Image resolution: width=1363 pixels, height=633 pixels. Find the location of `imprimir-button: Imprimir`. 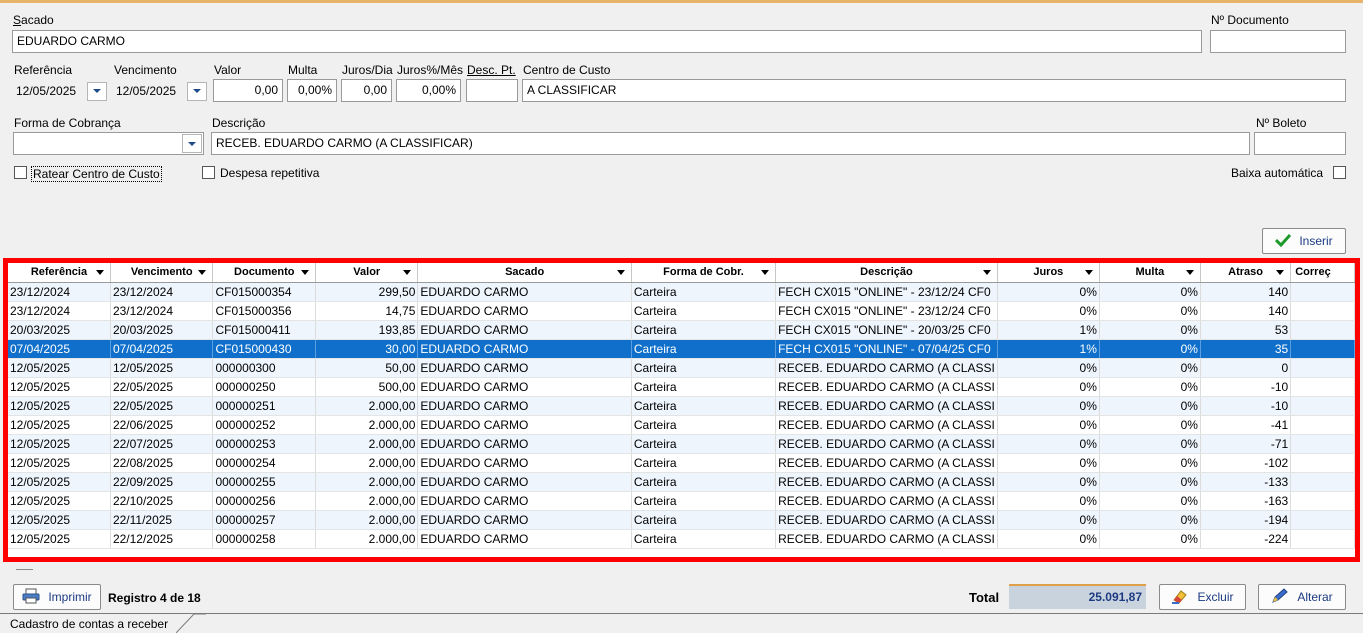

imprimir-button: Imprimir is located at coordinates (57, 597).